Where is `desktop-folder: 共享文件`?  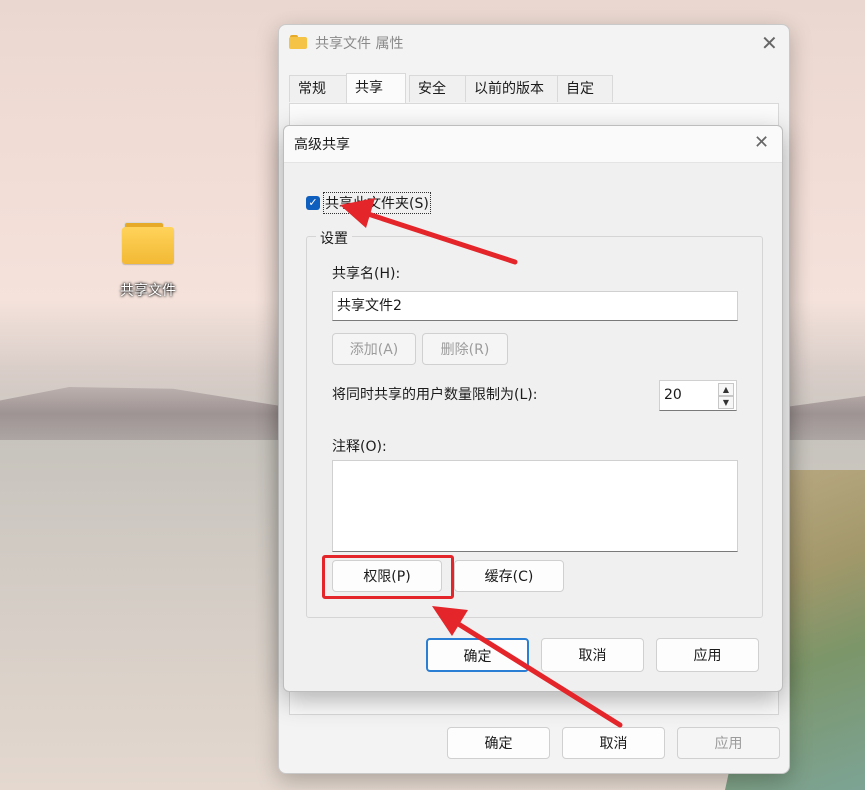 desktop-folder: 共享文件 is located at coordinates (148, 261).